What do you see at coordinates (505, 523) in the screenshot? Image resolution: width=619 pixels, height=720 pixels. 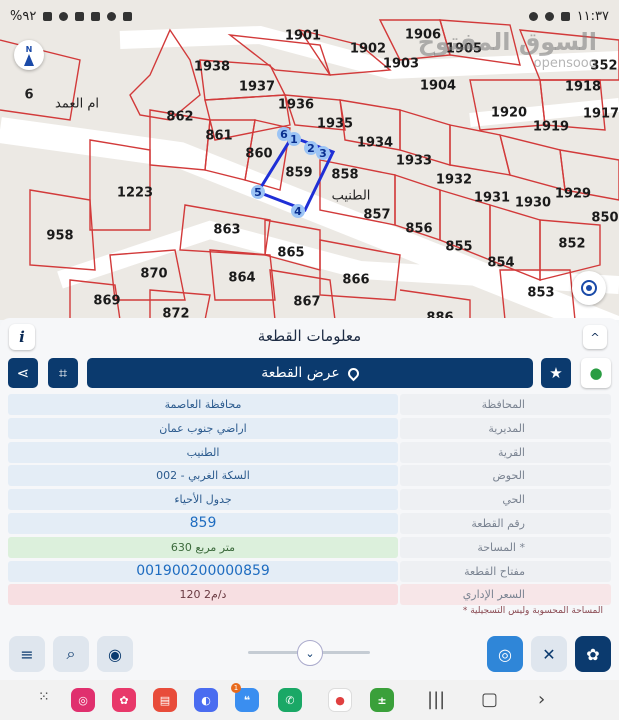 I see `row-key: رقم القطعة` at bounding box center [505, 523].